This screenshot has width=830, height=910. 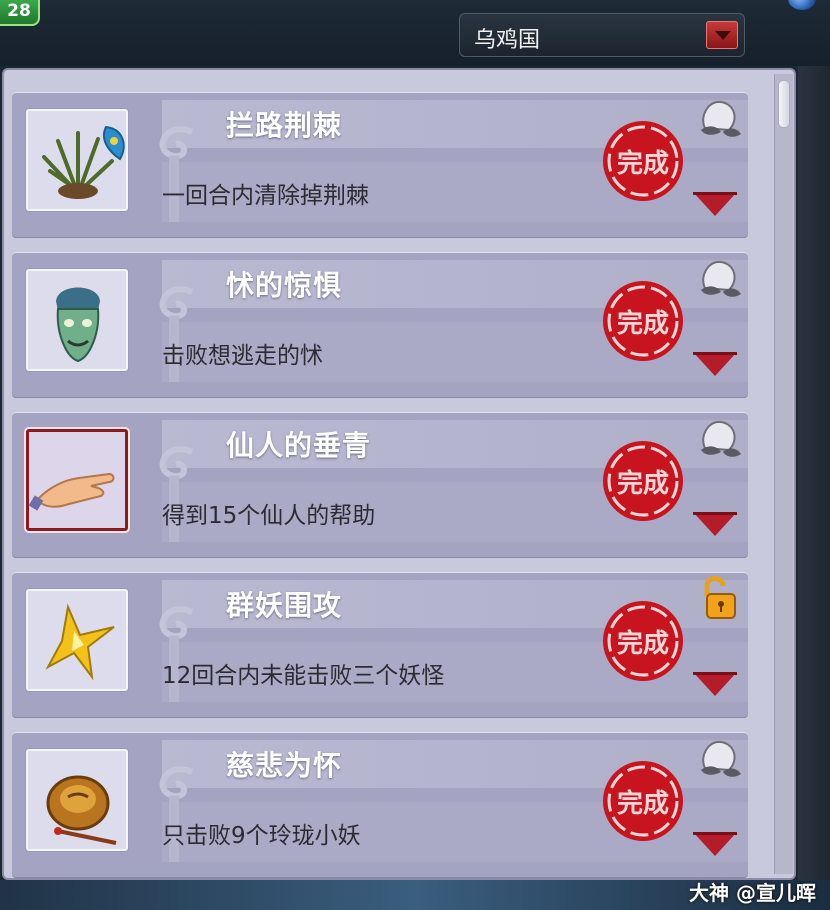 What do you see at coordinates (83, 162) in the screenshot?
I see `thorn-plant-icon` at bounding box center [83, 162].